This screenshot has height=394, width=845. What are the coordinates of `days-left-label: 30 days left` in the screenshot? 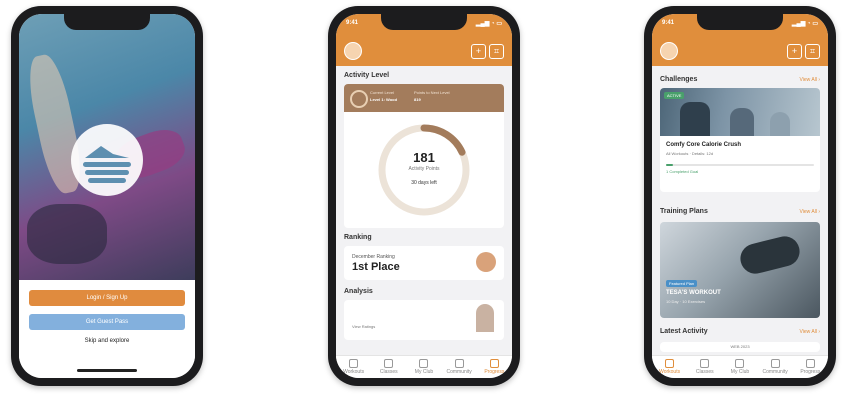 It's located at (424, 183).